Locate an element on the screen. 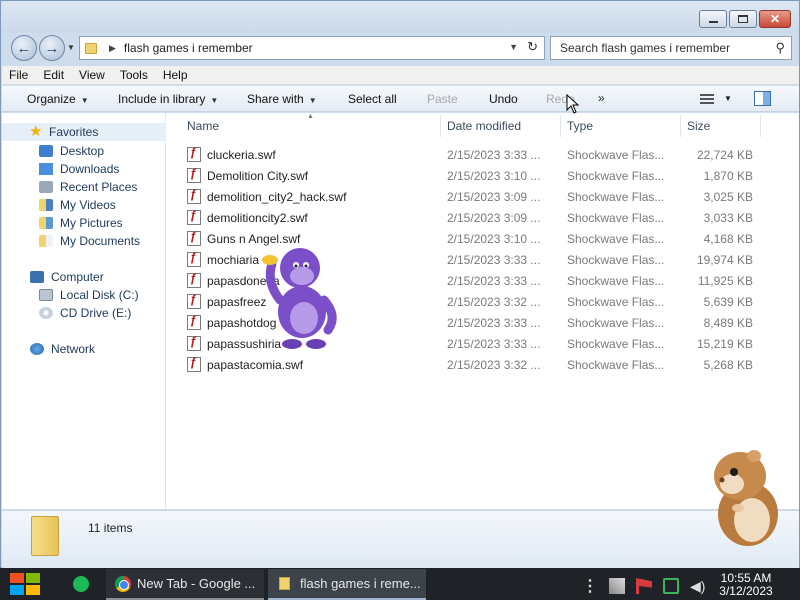 Image resolution: width=800 pixels, height=600 pixels. clock-date: 3/12/2023 is located at coordinates (746, 591).